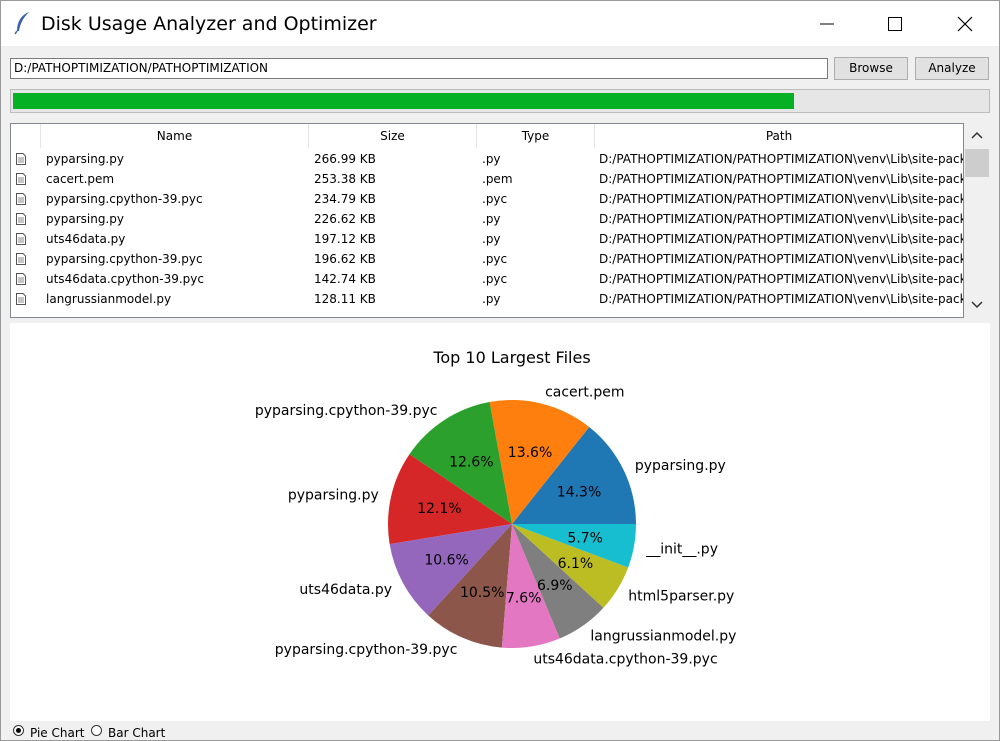 The width and height of the screenshot is (1000, 741). What do you see at coordinates (952, 68) in the screenshot?
I see `analyze-button: Analyze` at bounding box center [952, 68].